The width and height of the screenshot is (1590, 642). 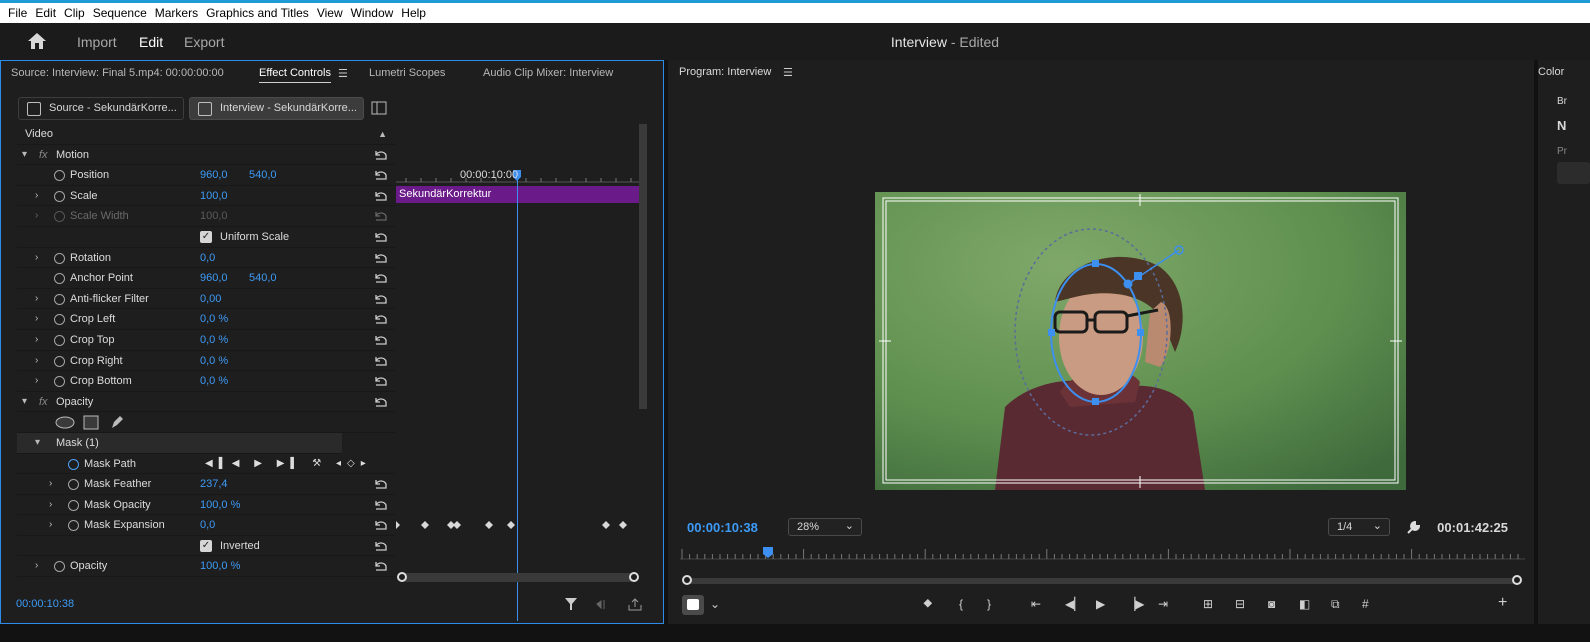 What do you see at coordinates (634, 577) in the screenshot?
I see `scroll-handle-right` at bounding box center [634, 577].